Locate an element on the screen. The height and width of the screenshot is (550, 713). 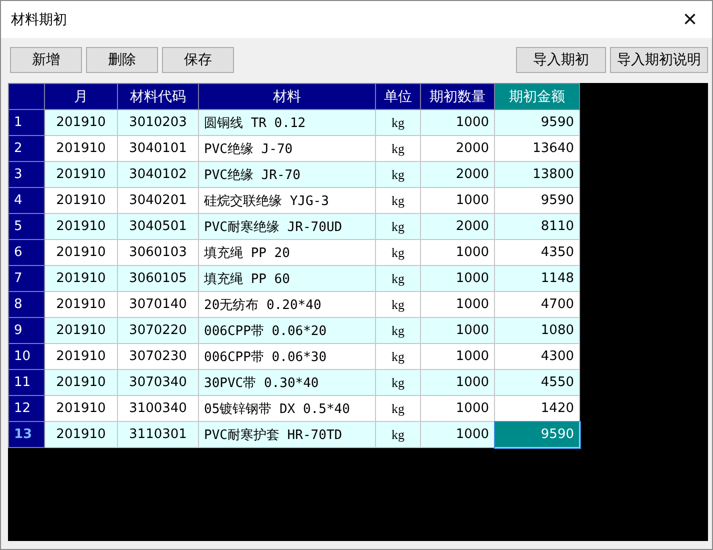
row-header: 10 is located at coordinates (26, 357).